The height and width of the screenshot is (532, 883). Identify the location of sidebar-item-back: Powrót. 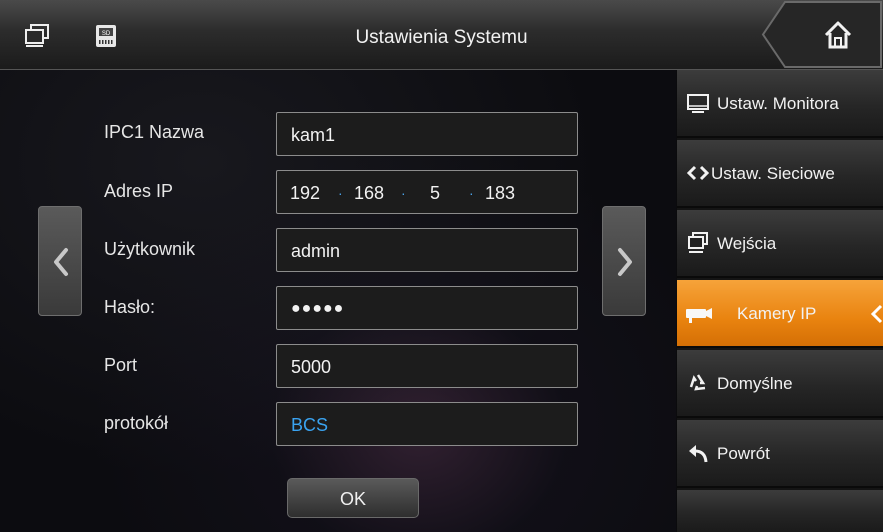
(780, 454).